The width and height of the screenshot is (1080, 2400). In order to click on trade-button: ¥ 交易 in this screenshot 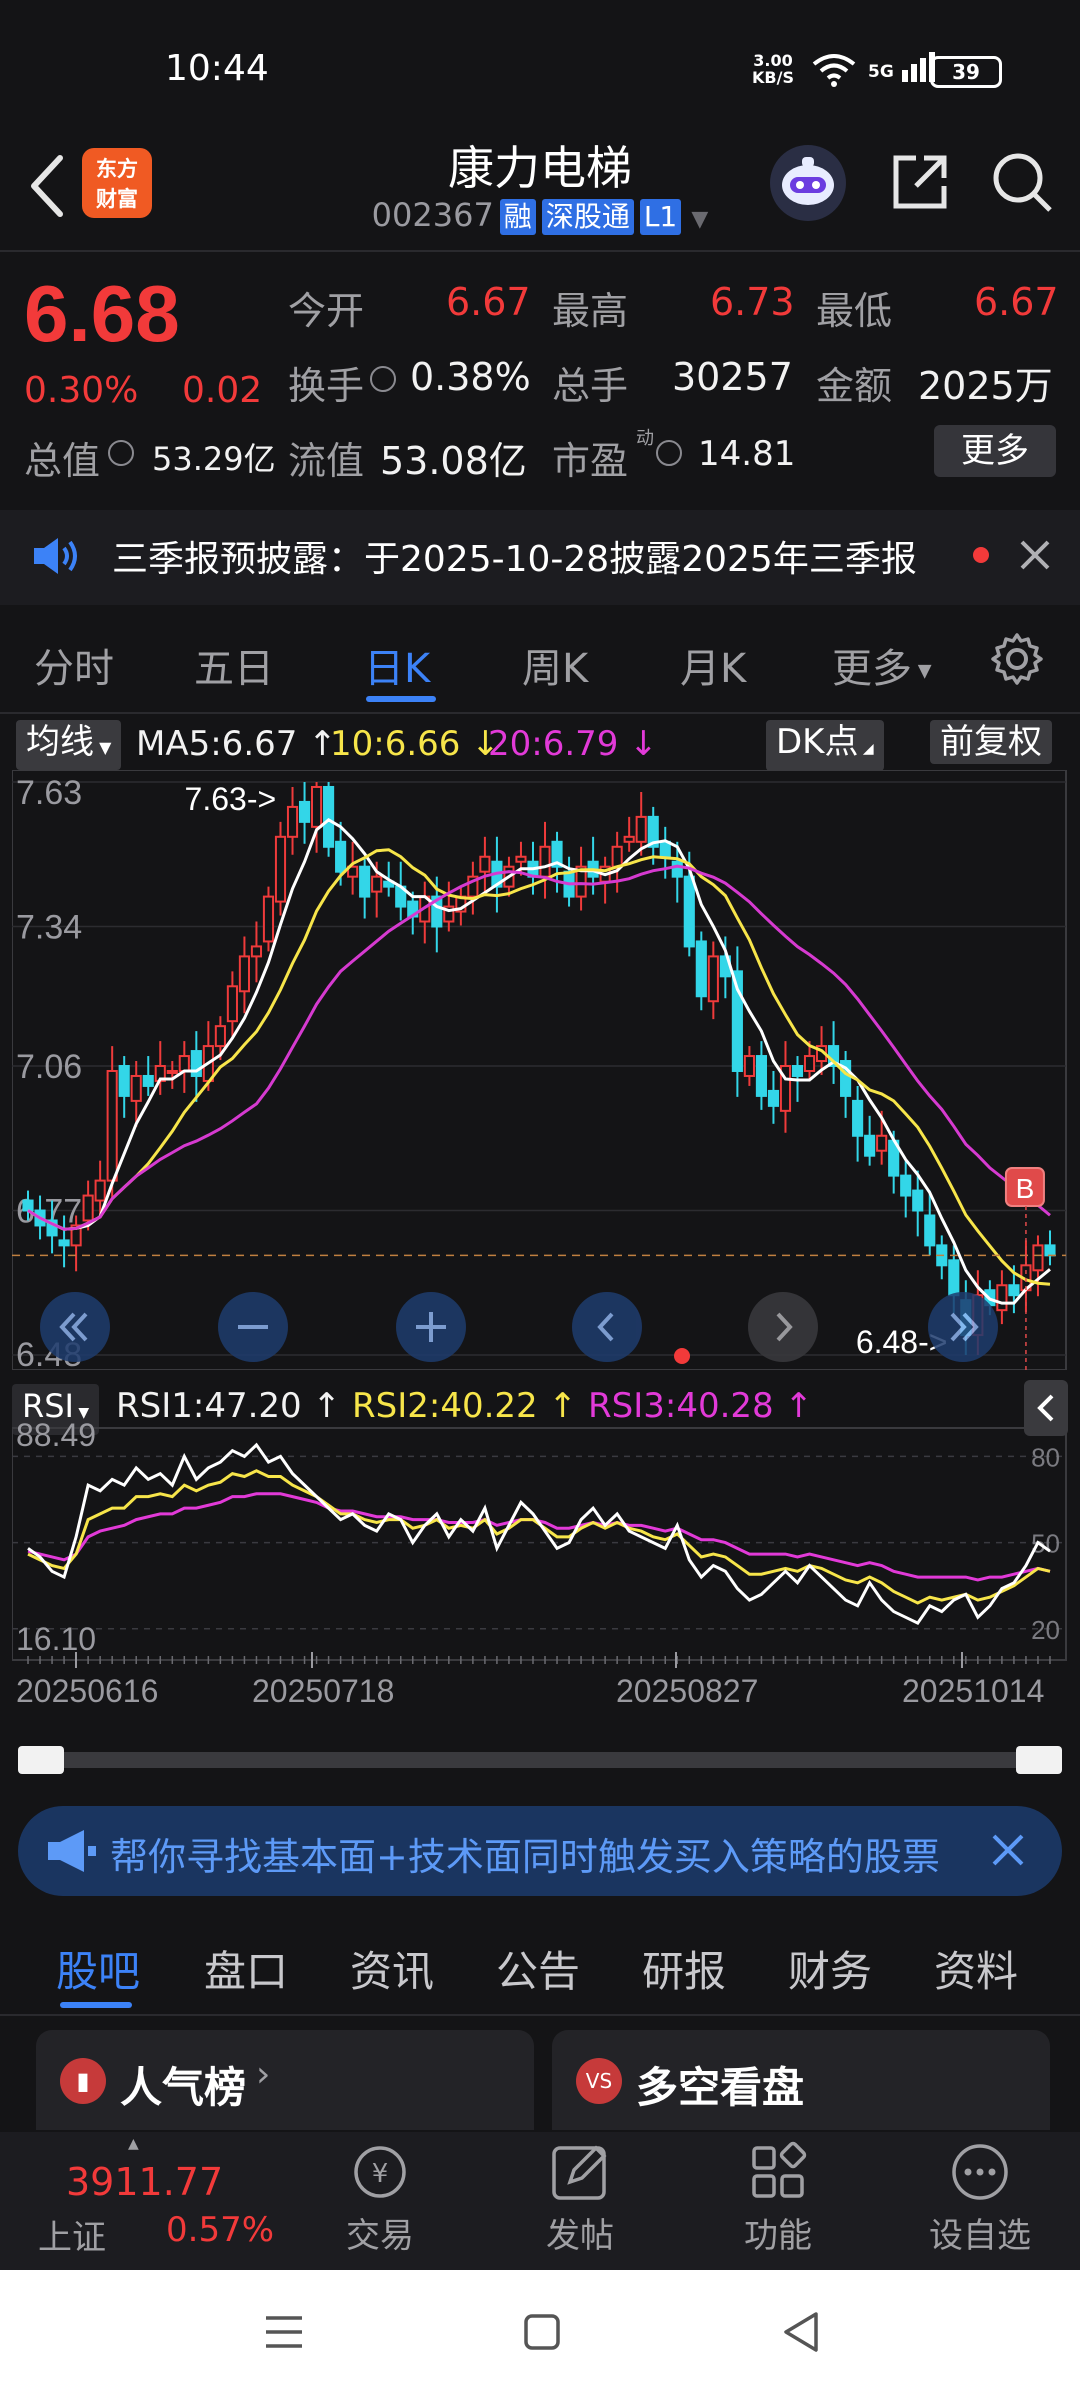, I will do `click(380, 2198)`.